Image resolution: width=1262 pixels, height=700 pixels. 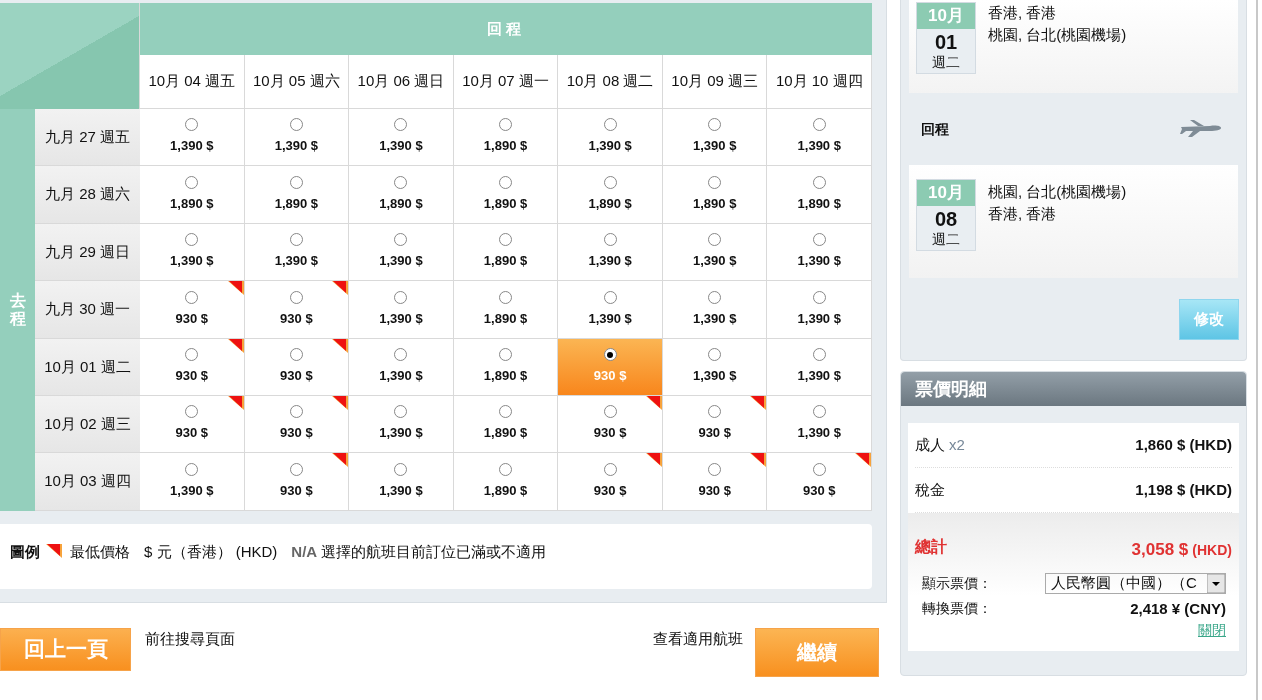 I want to click on dropdown-caret-icon, so click(x=1216, y=583).